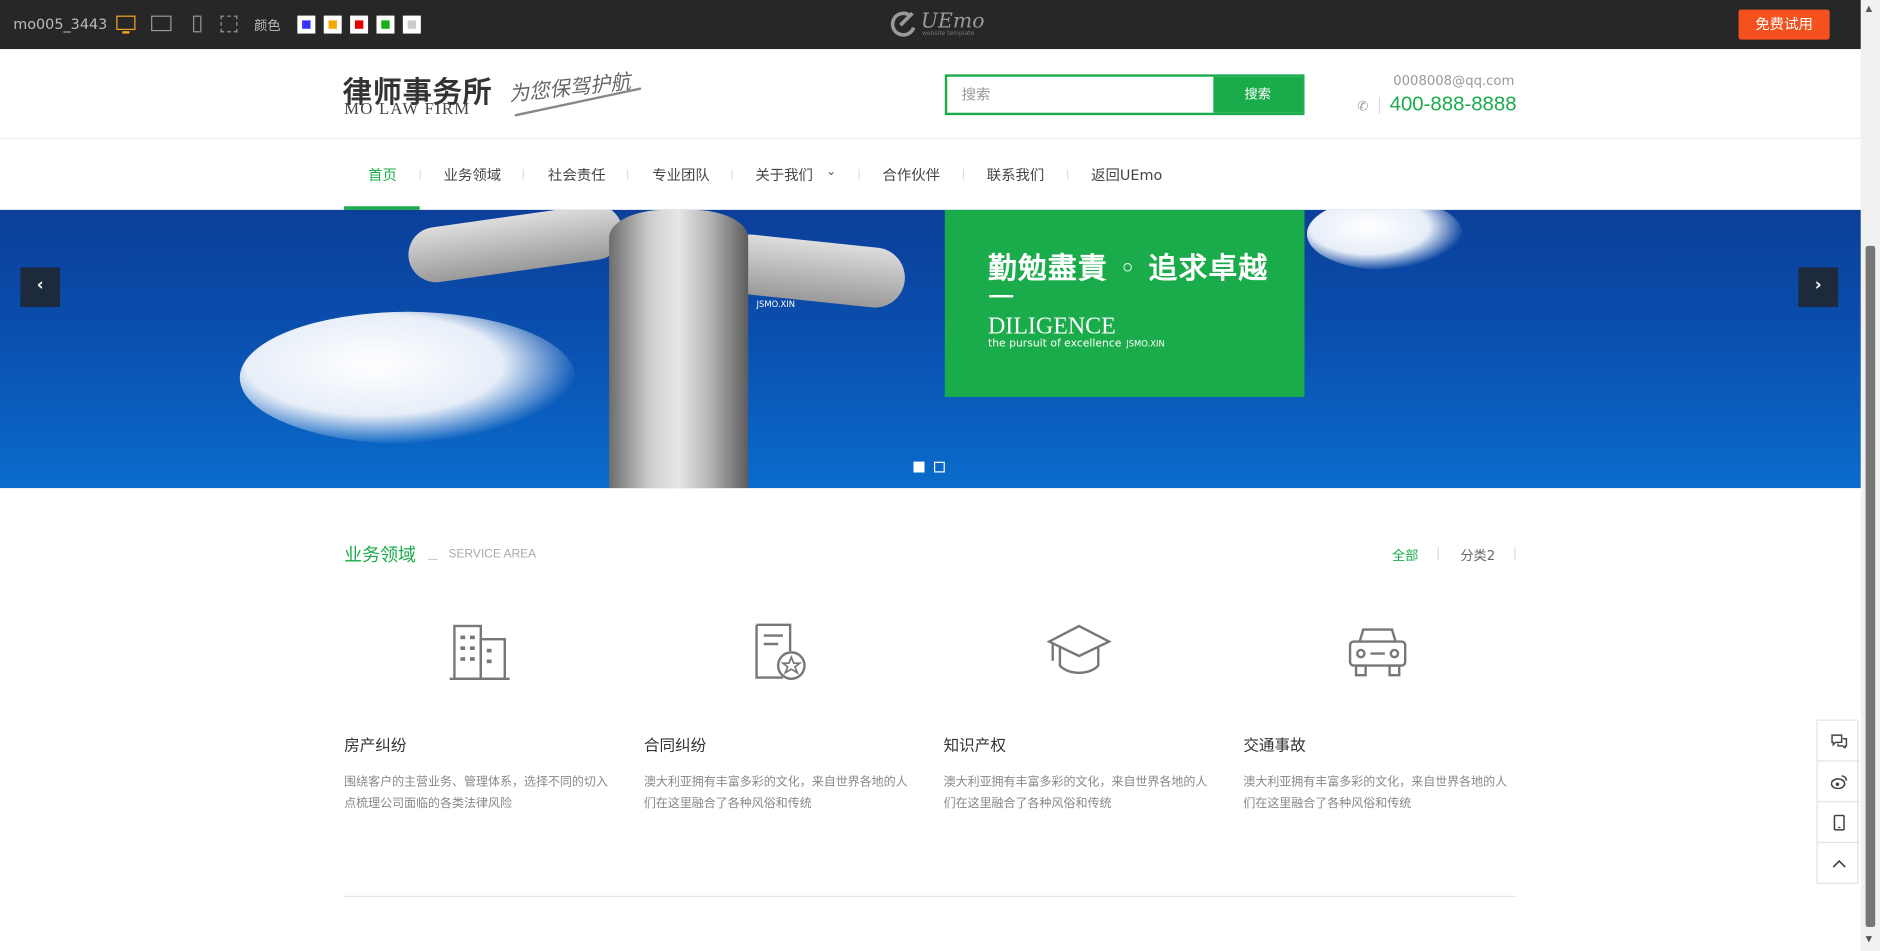  I want to click on brand-slogan: 为您保驾护航, so click(569, 89).